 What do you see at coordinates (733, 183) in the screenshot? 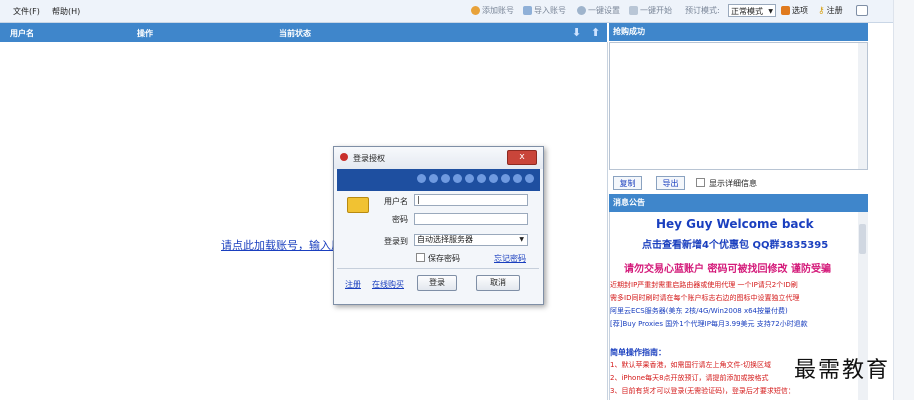
I see `show-detail-label: 显示详细信息` at bounding box center [733, 183].